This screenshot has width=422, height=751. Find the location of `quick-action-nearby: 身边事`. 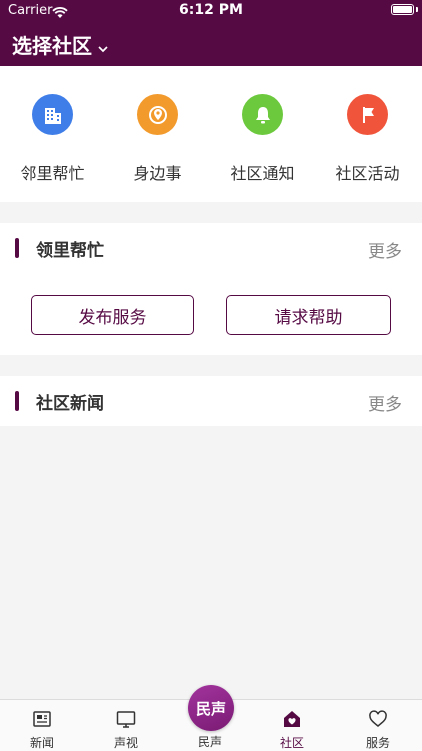

quick-action-nearby: 身边事 is located at coordinates (157, 134).